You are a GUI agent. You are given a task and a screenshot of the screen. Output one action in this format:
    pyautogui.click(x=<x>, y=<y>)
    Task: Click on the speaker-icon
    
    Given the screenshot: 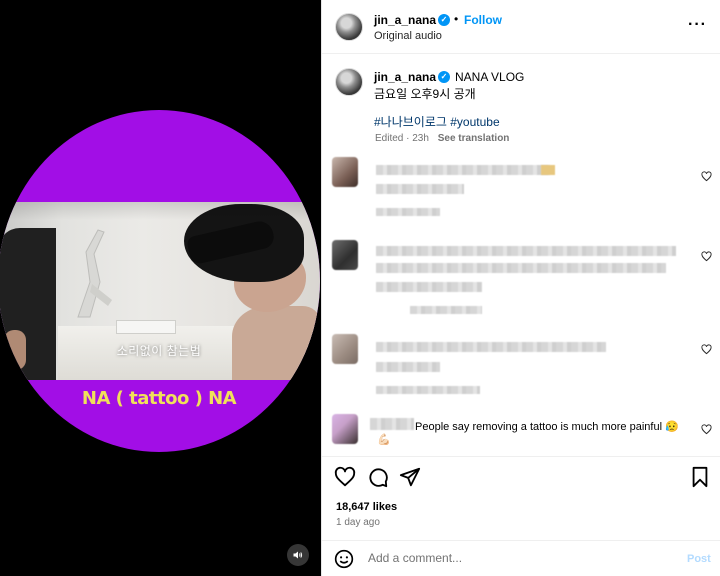 What is the action you would take?
    pyautogui.click(x=298, y=555)
    